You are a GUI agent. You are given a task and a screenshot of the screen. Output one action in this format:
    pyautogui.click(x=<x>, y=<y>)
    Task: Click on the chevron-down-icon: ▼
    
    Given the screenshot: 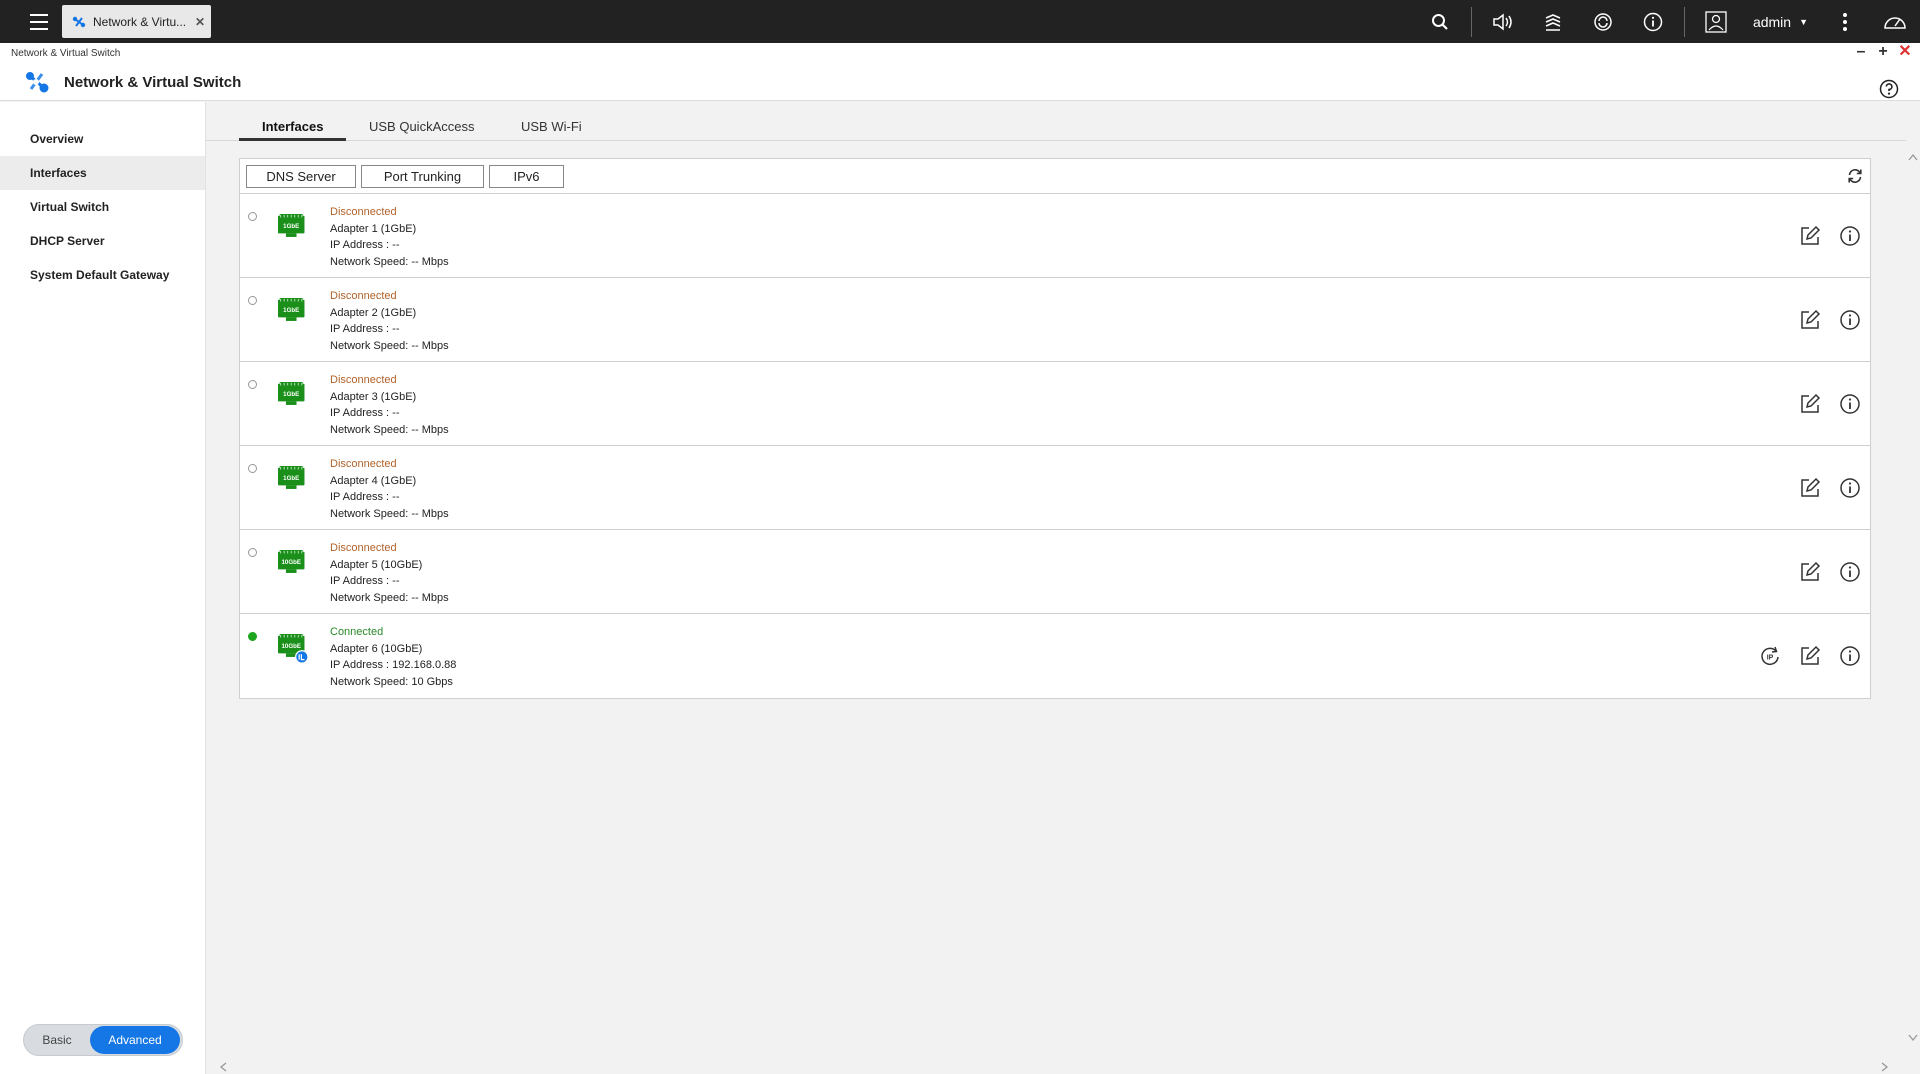 What is the action you would take?
    pyautogui.click(x=1803, y=21)
    